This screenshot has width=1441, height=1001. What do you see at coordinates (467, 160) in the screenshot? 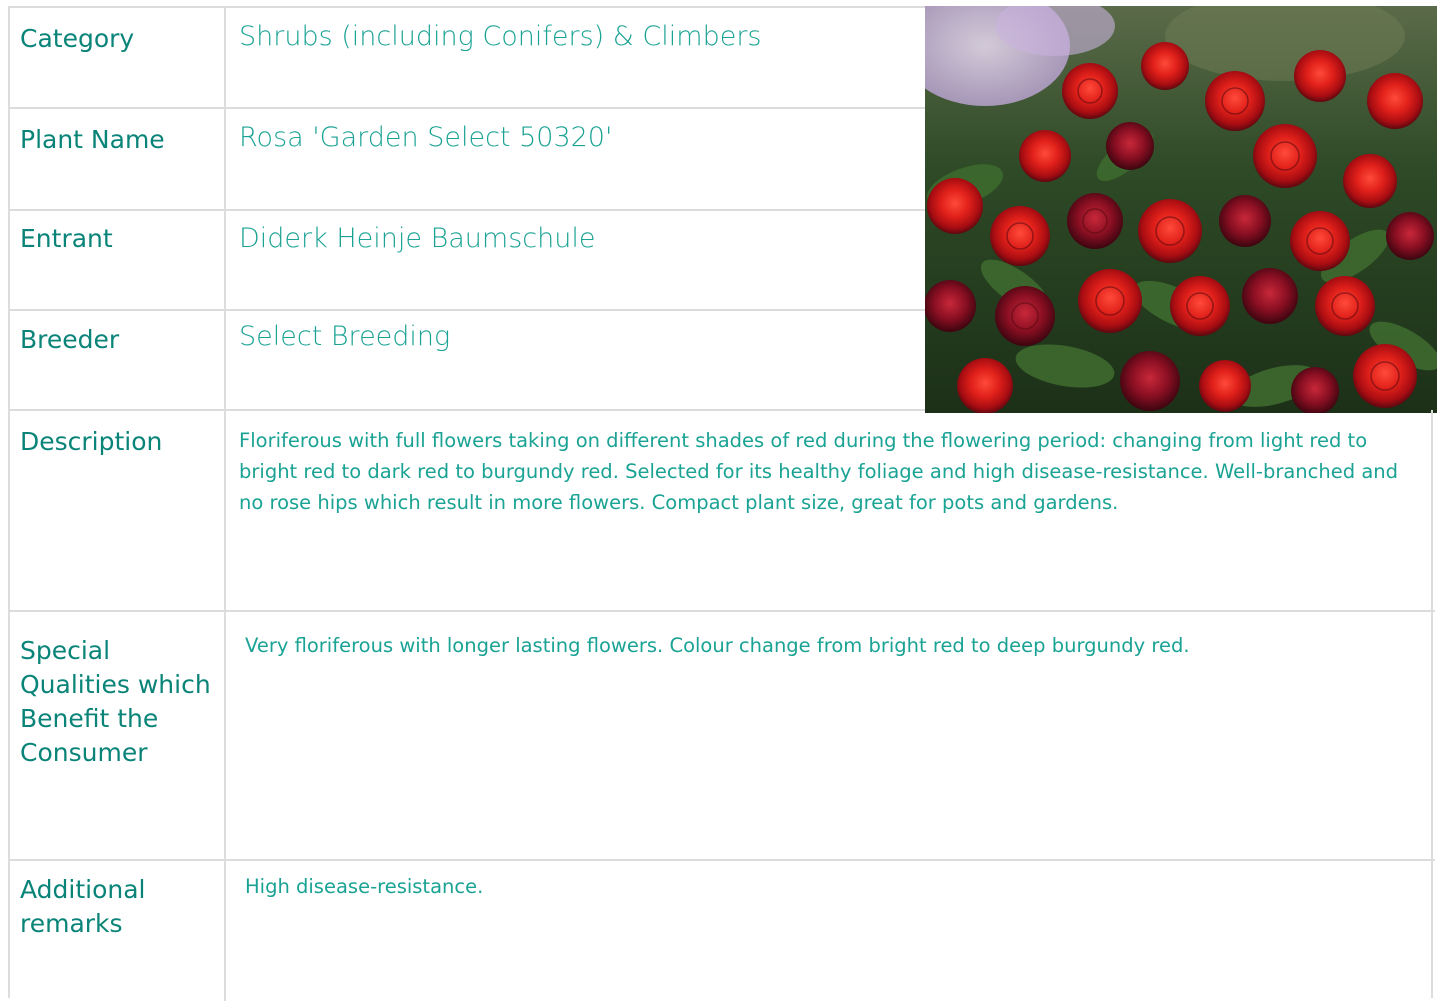
I see `row-plant-name: Plant Name Rosa 'Garden Select 50320'` at bounding box center [467, 160].